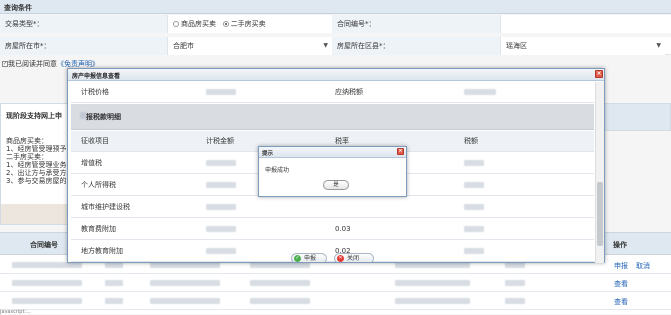 The height and width of the screenshot is (315, 671). Describe the element at coordinates (35, 214) in the screenshot. I see `notice-strip` at that location.